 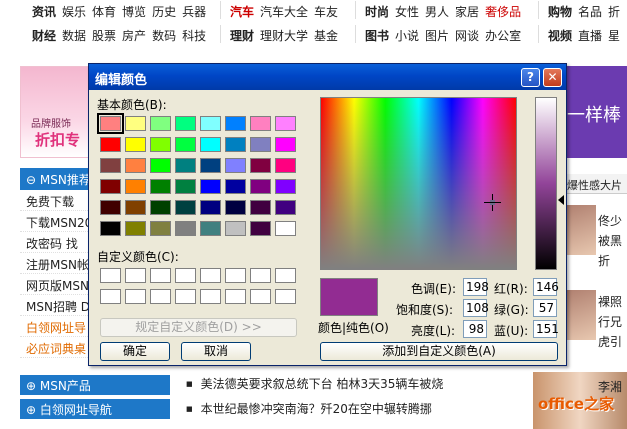 I want to click on promo-banner-right: 一样棒, so click(x=596, y=112).